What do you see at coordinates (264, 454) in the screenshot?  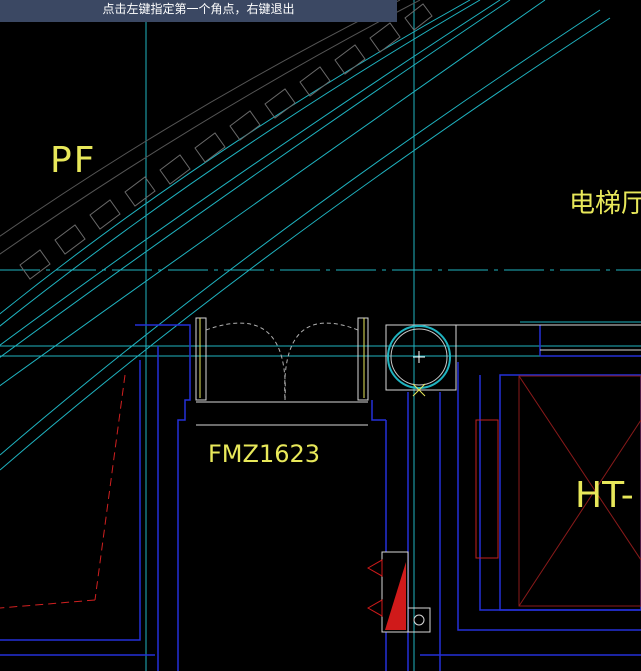 I see `door-tag-label: FMZ1623` at bounding box center [264, 454].